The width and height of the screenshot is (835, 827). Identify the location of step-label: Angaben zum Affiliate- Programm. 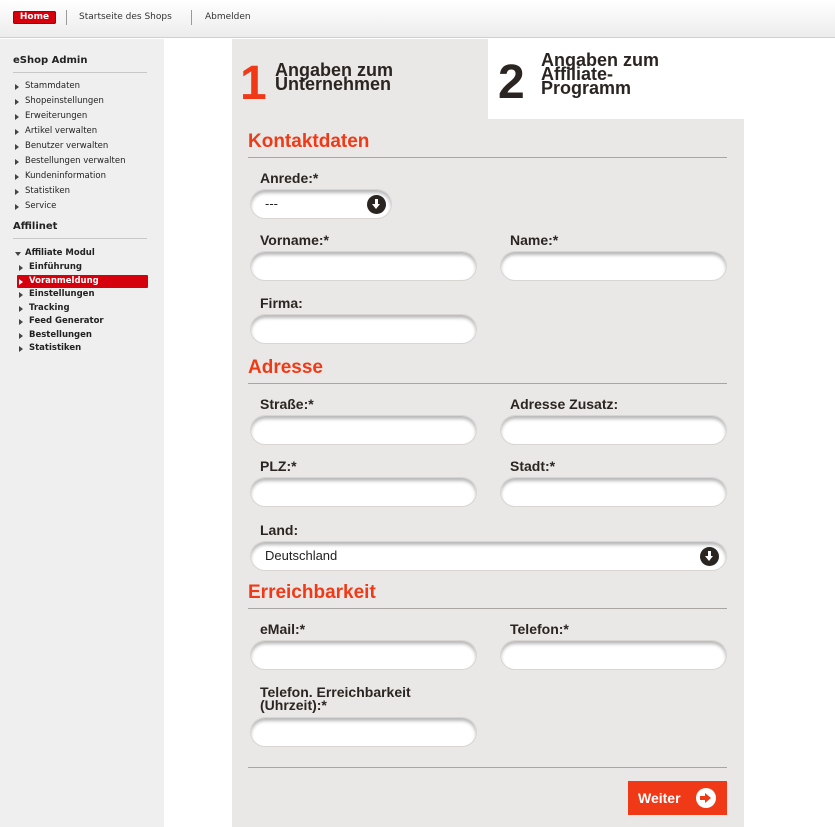
(600, 74).